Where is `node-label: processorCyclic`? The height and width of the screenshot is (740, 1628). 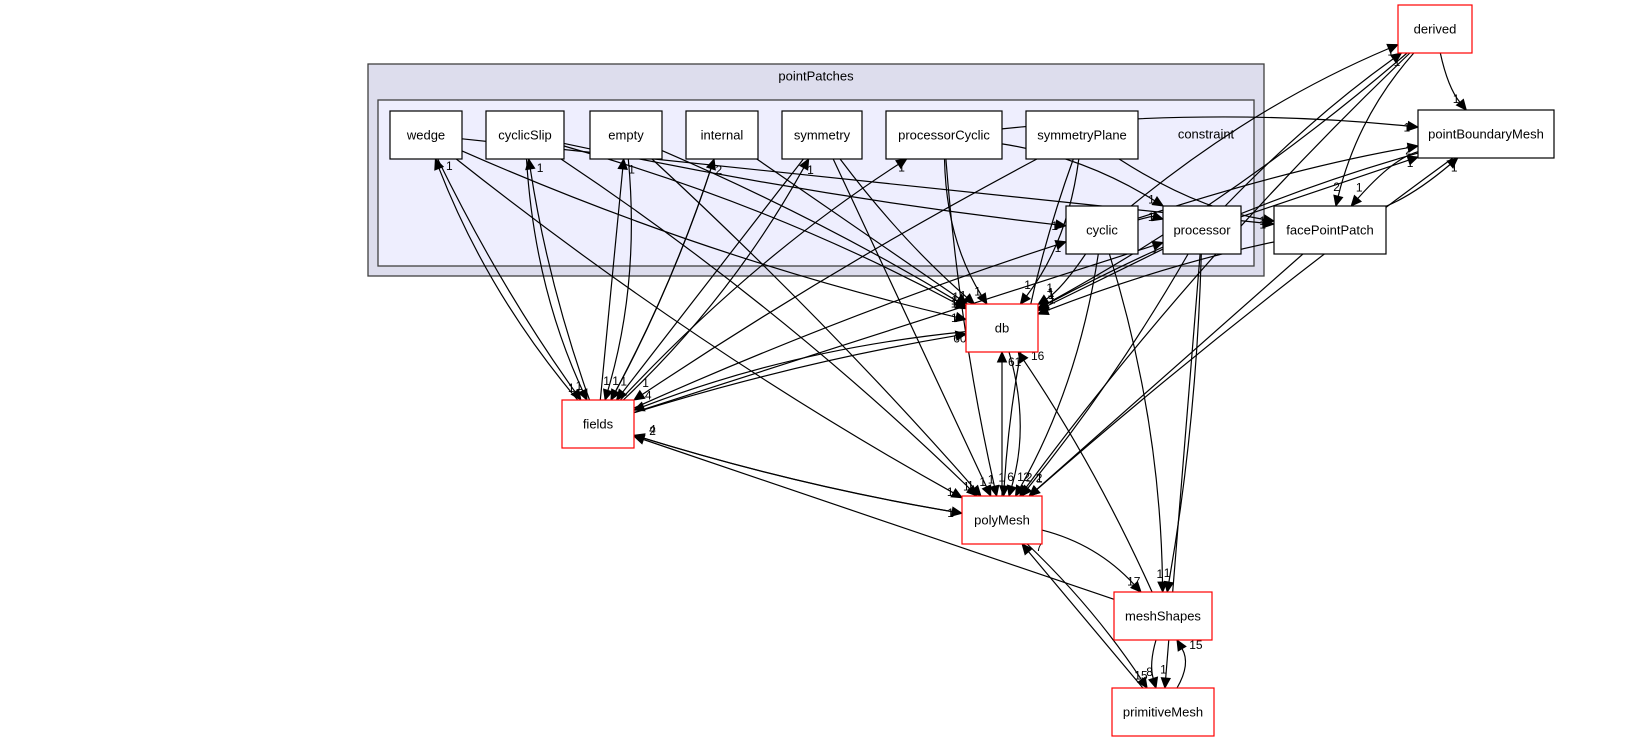
node-label: processorCyclic is located at coordinates (944, 135).